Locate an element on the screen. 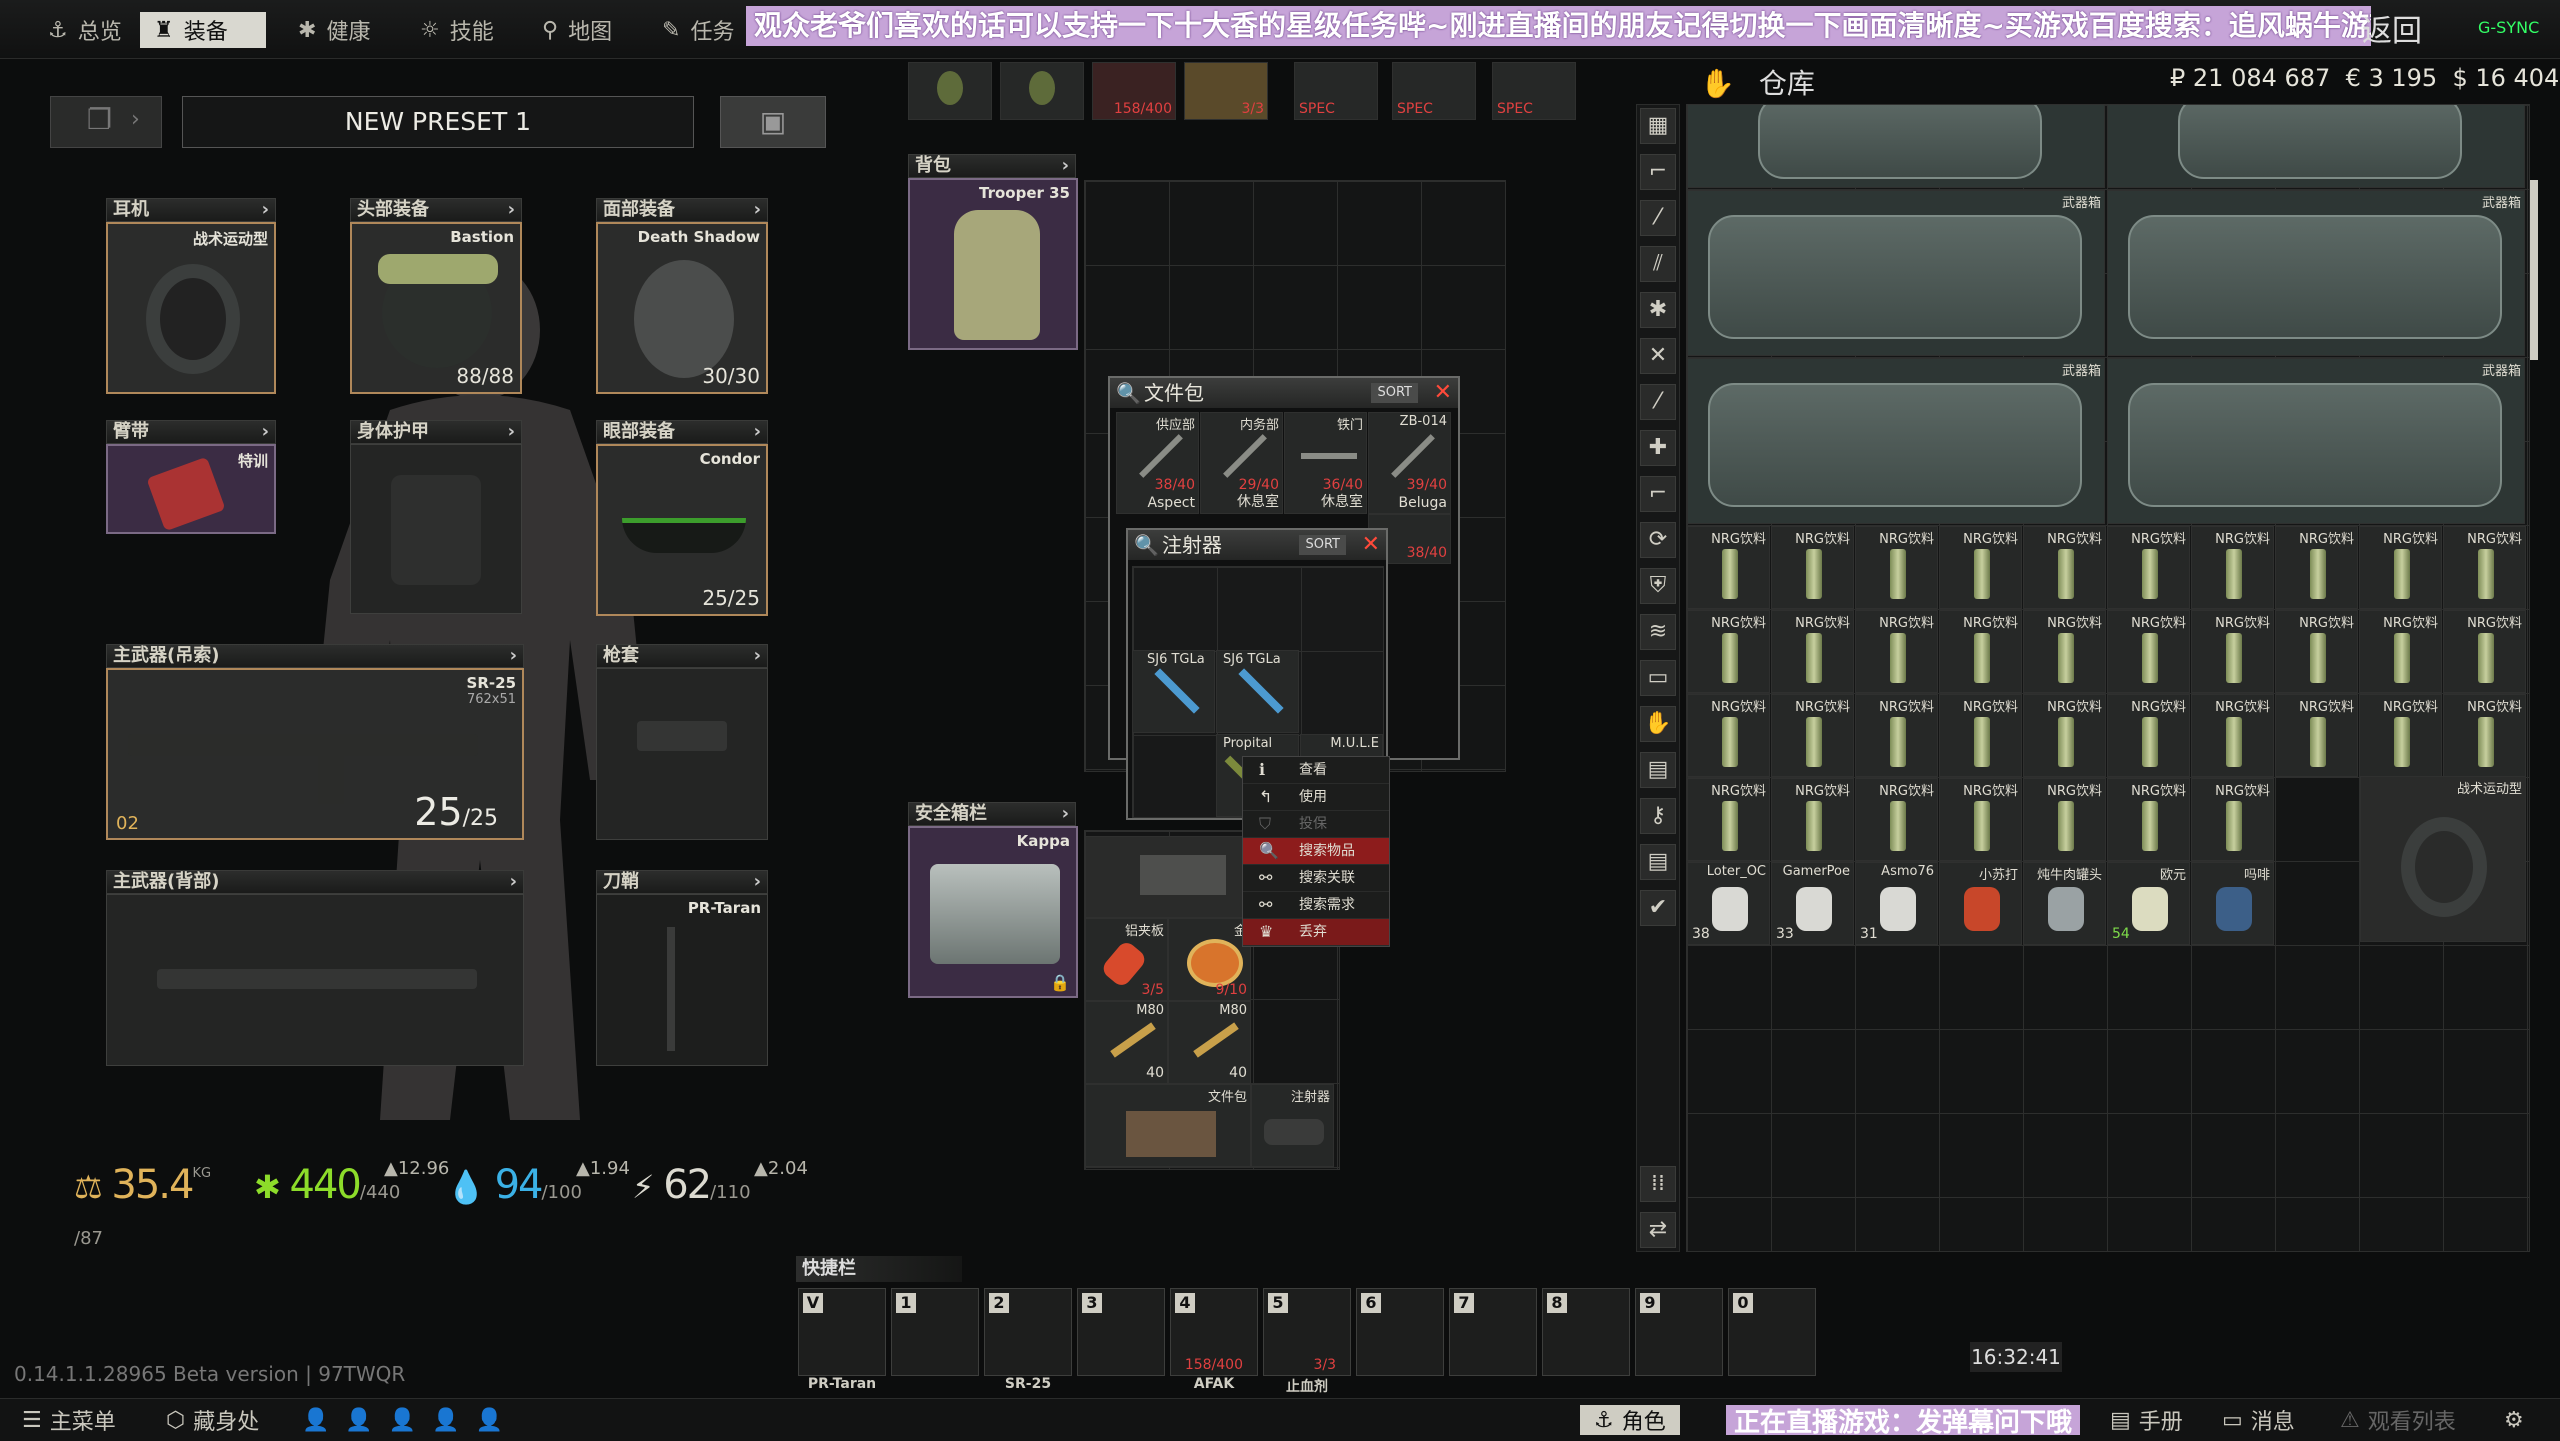 The width and height of the screenshot is (2560, 1441). stash-filter-icon: ✕ is located at coordinates (1658, 356).